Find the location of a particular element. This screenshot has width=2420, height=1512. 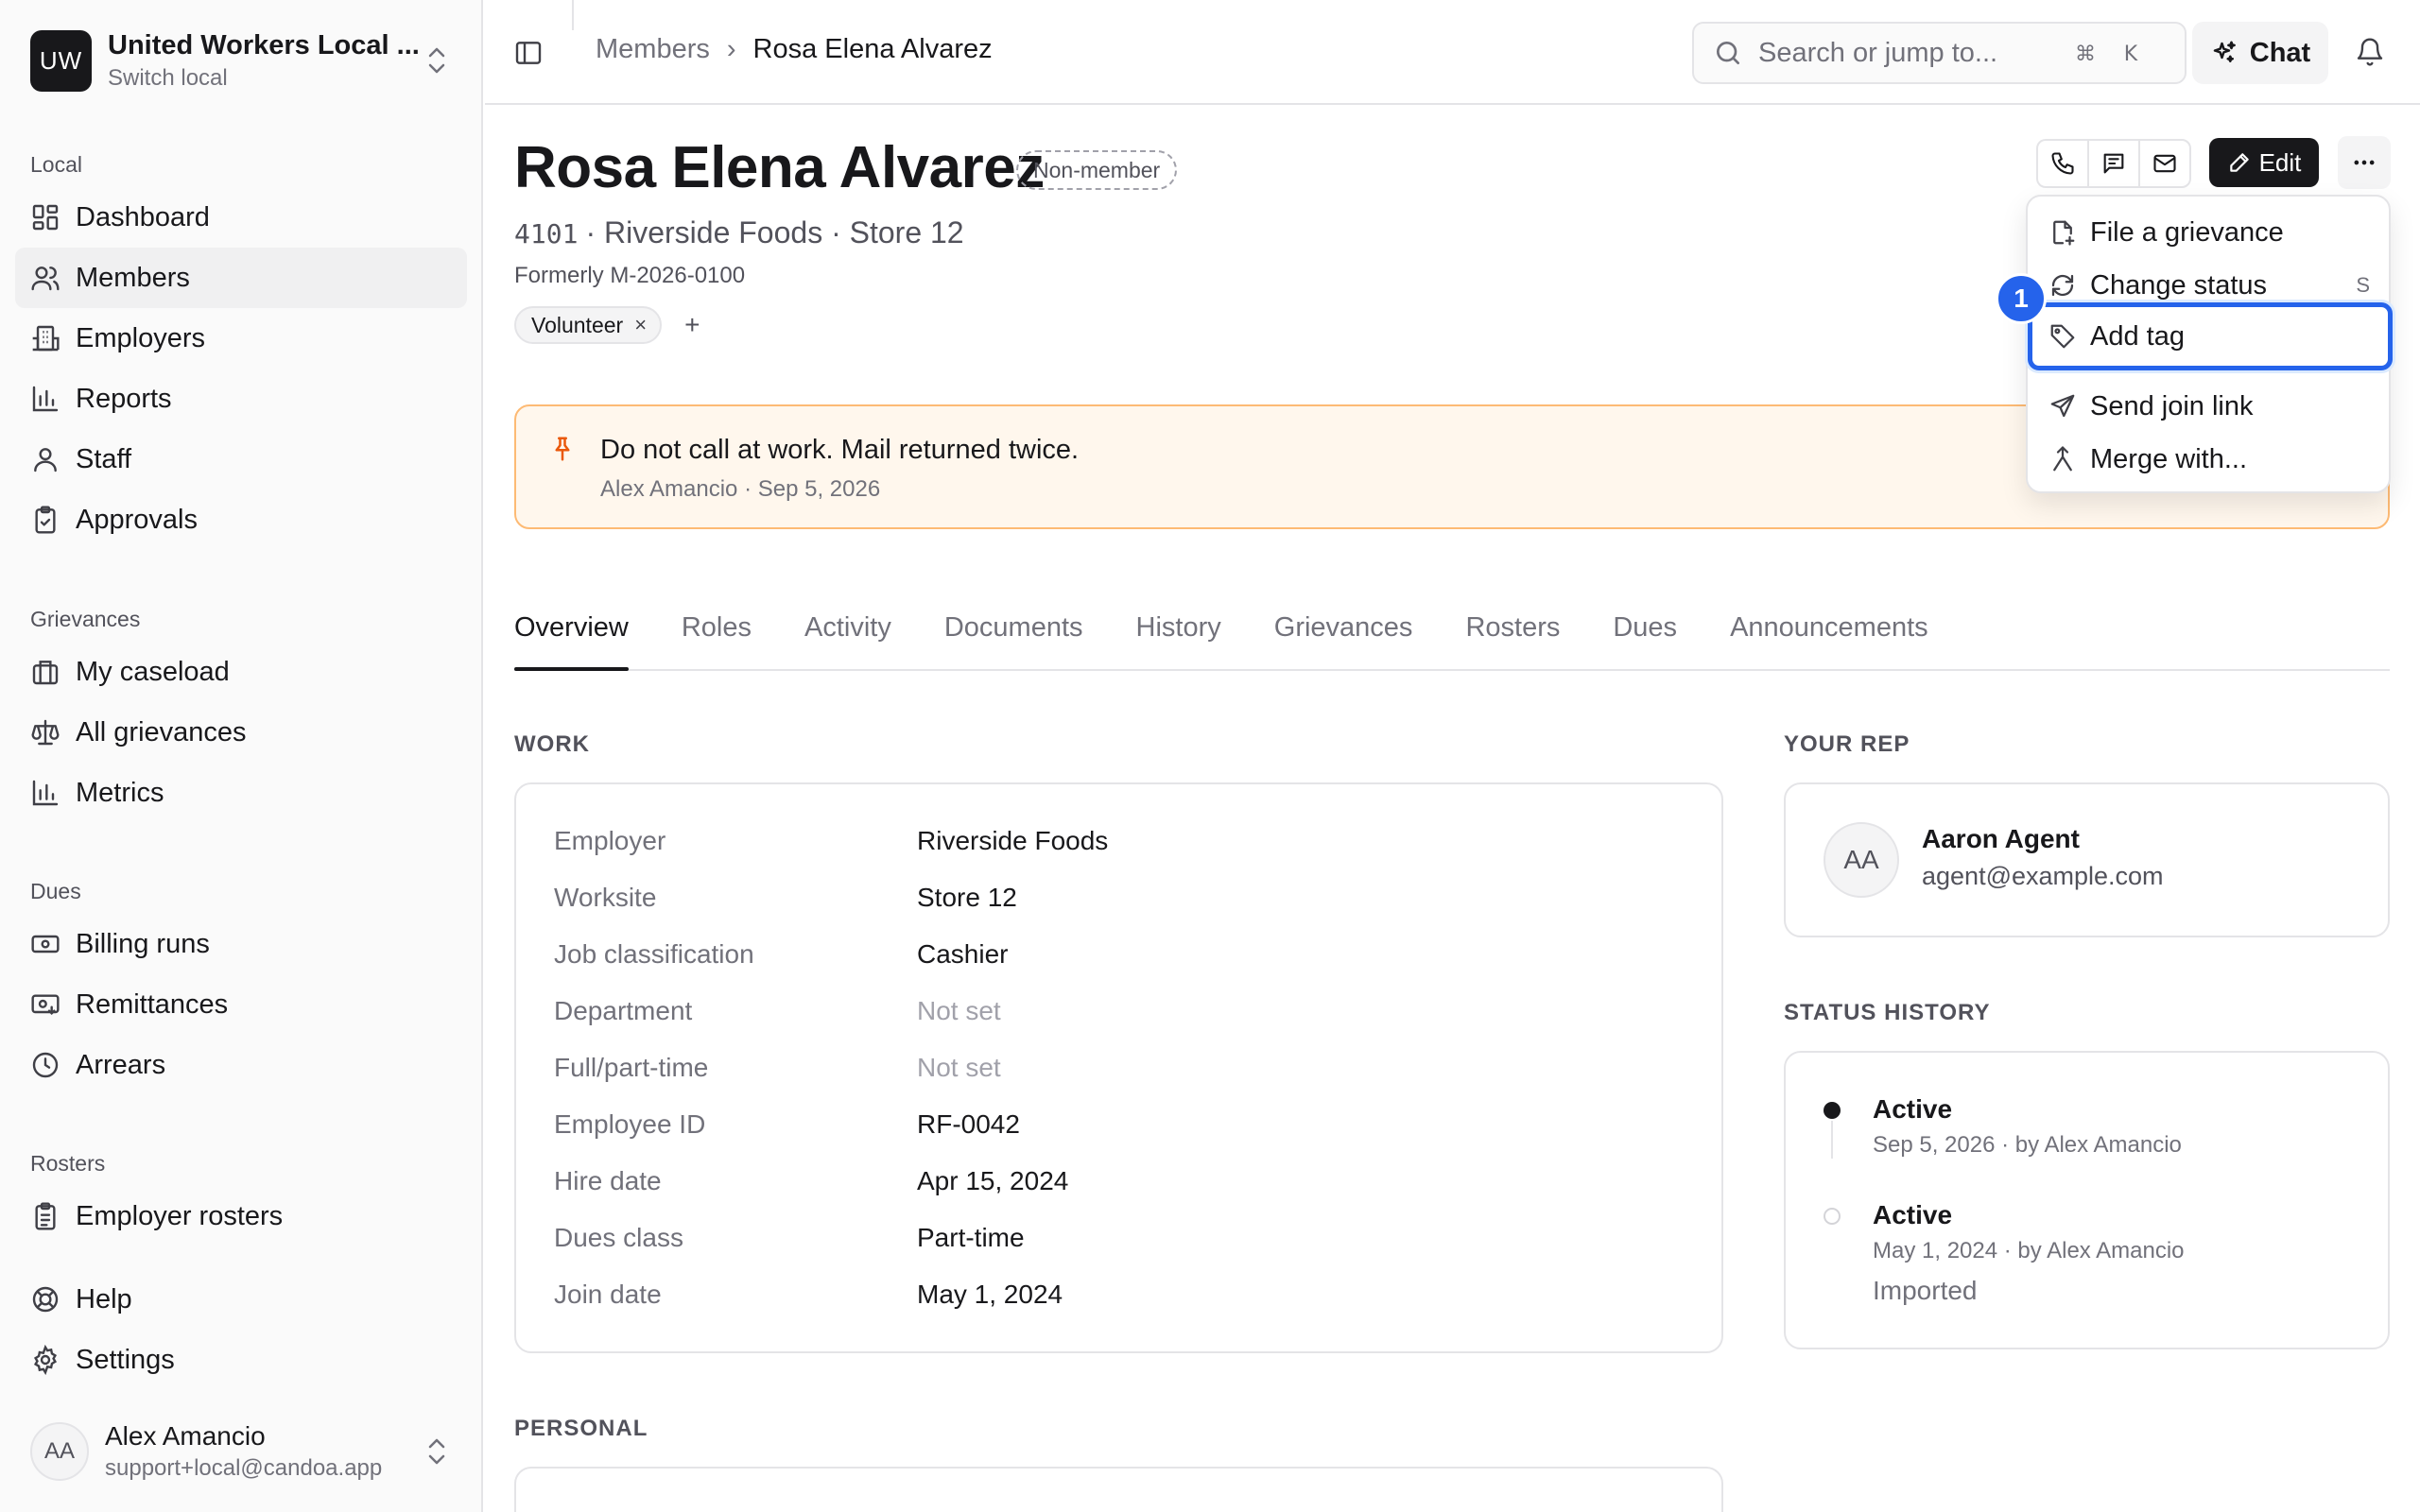

sidebar-item-dashboard: Dashboard is located at coordinates (241, 217).